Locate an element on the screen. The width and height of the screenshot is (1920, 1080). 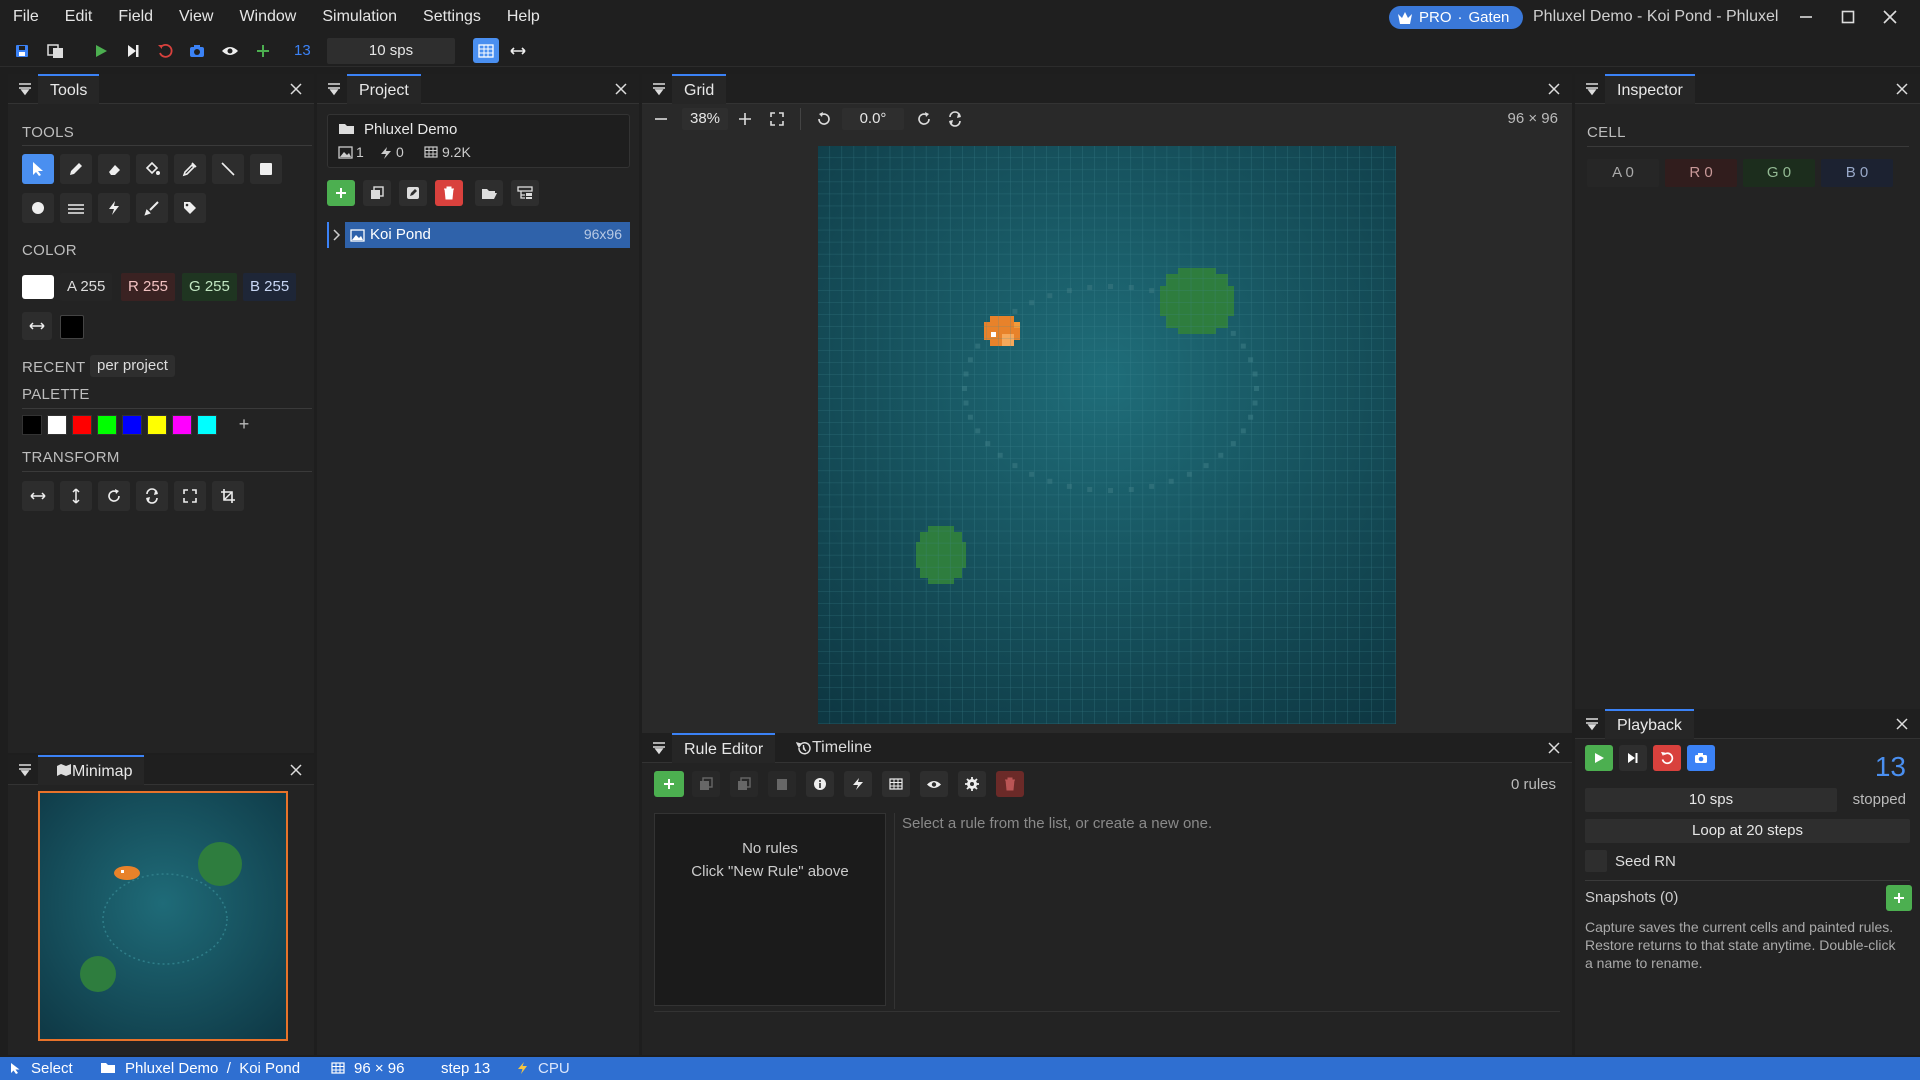
rotate-180-button is located at coordinates (152, 496).